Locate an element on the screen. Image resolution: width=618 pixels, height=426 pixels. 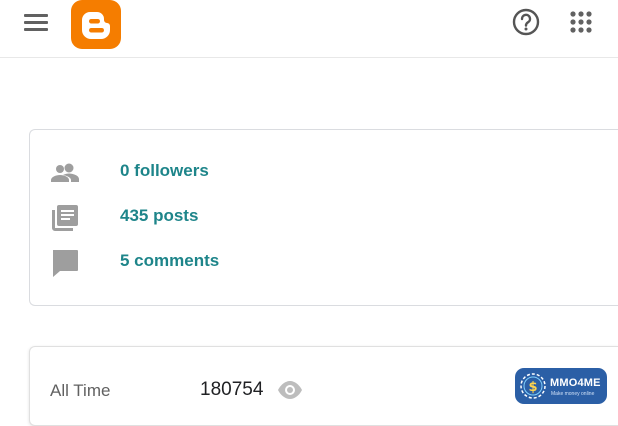
posts-link: 435 posts is located at coordinates (159, 216).